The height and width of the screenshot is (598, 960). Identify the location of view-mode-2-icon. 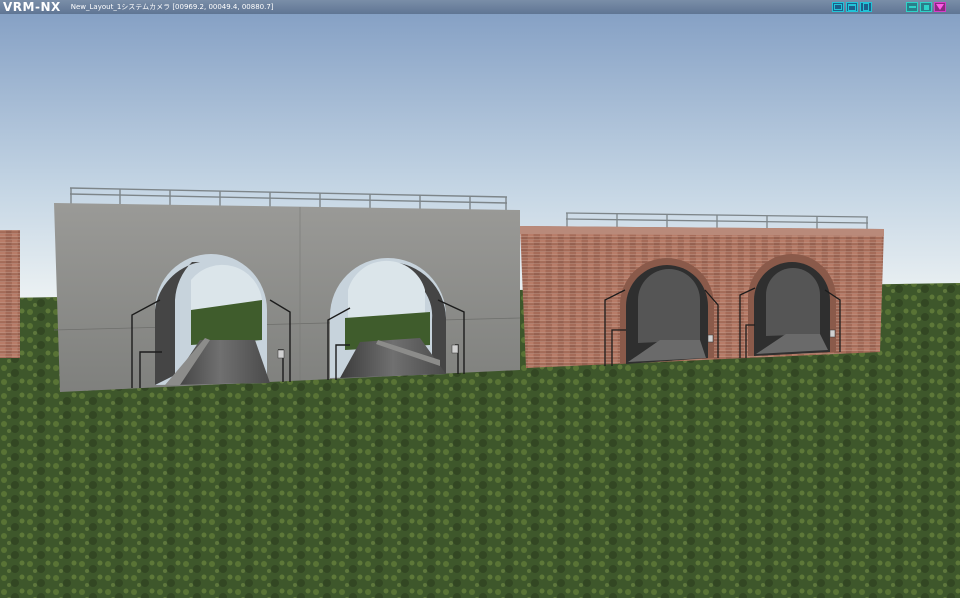
(852, 7).